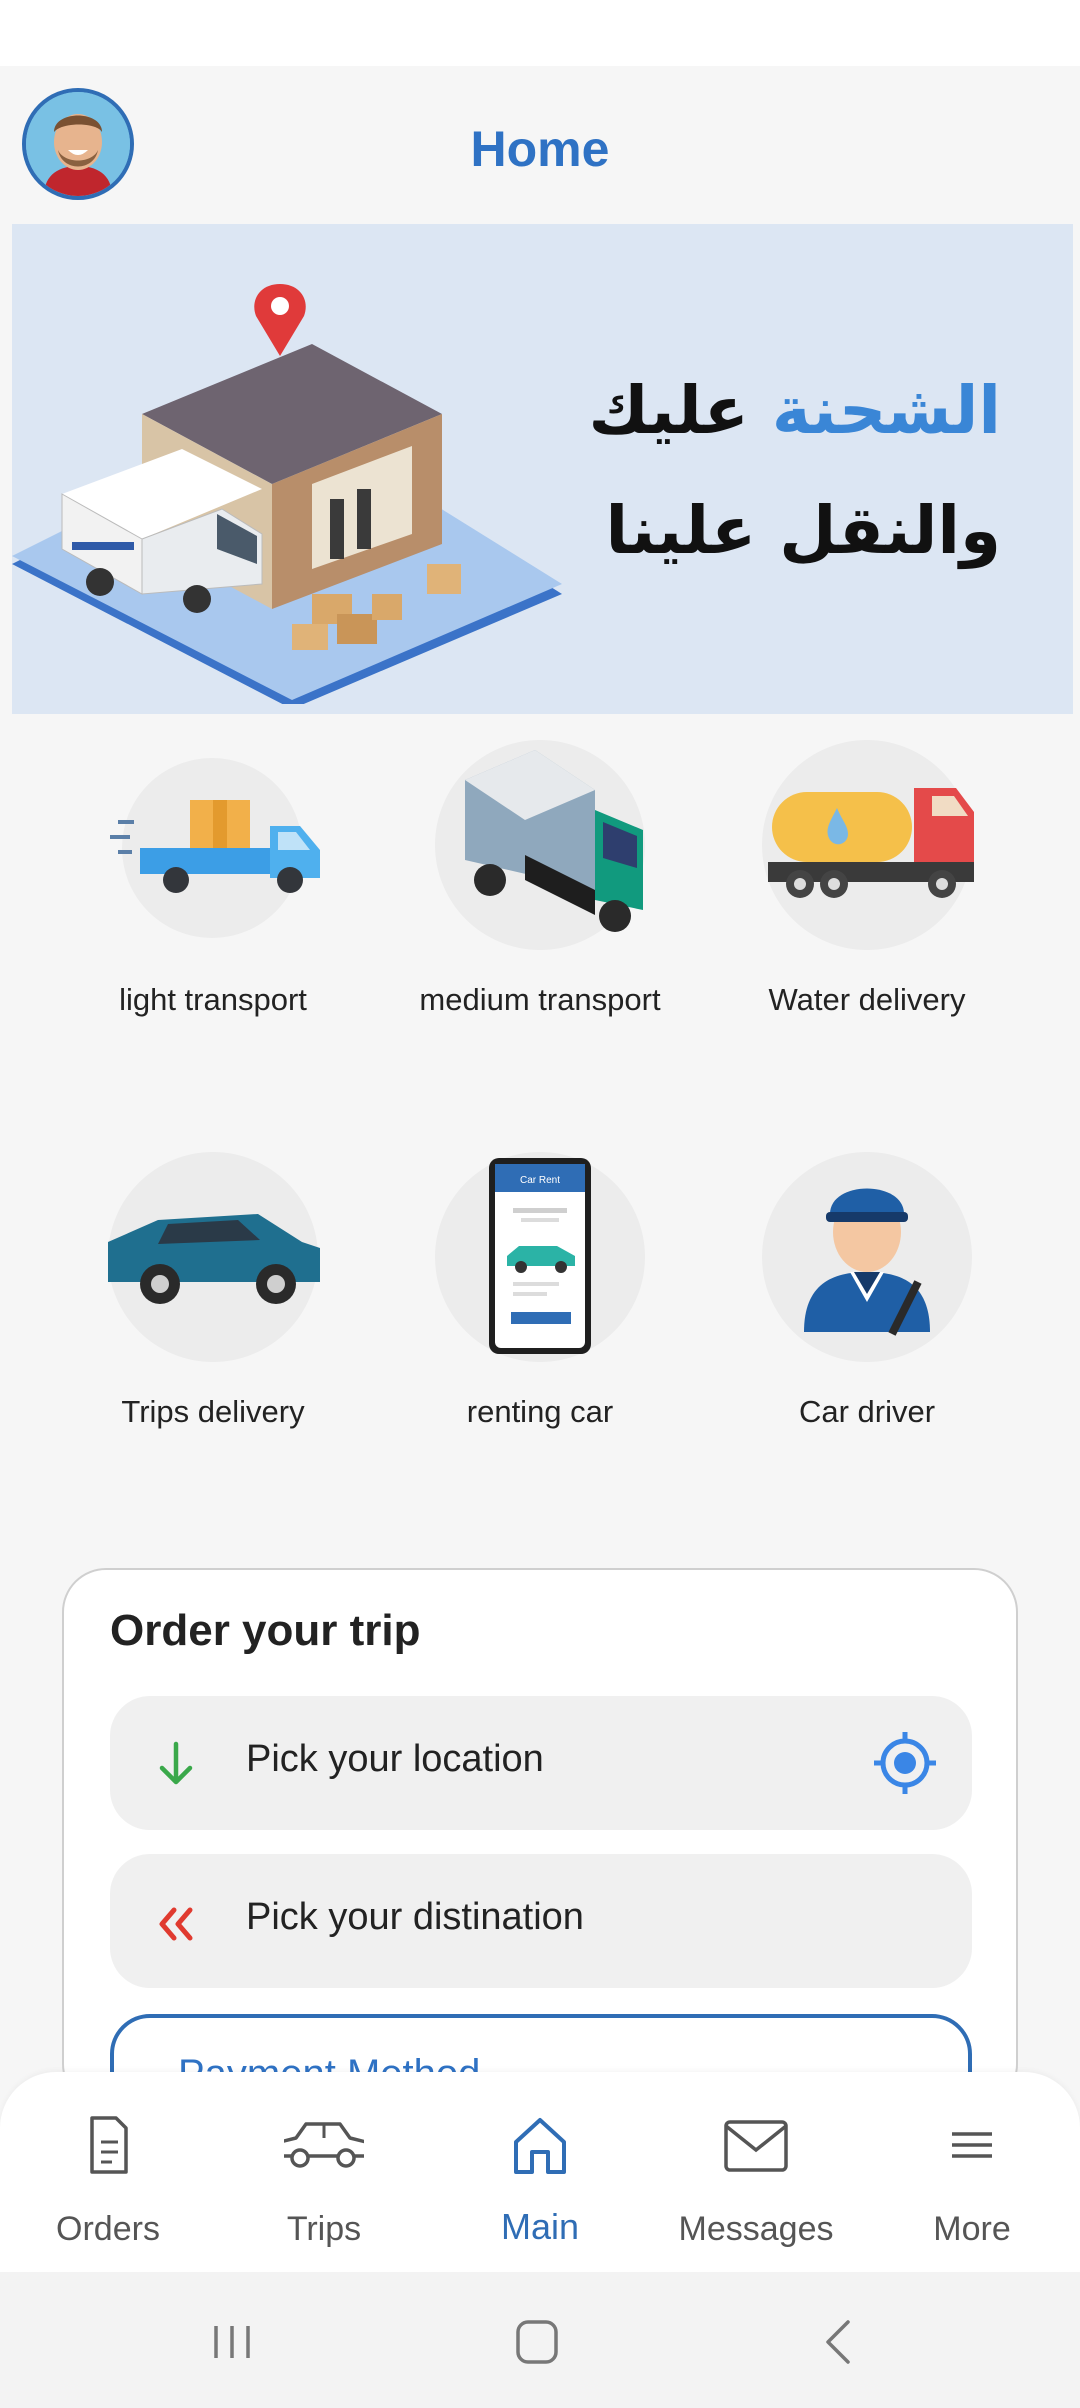 The image size is (1080, 2408). I want to click on service-label: medium transport, so click(540, 999).